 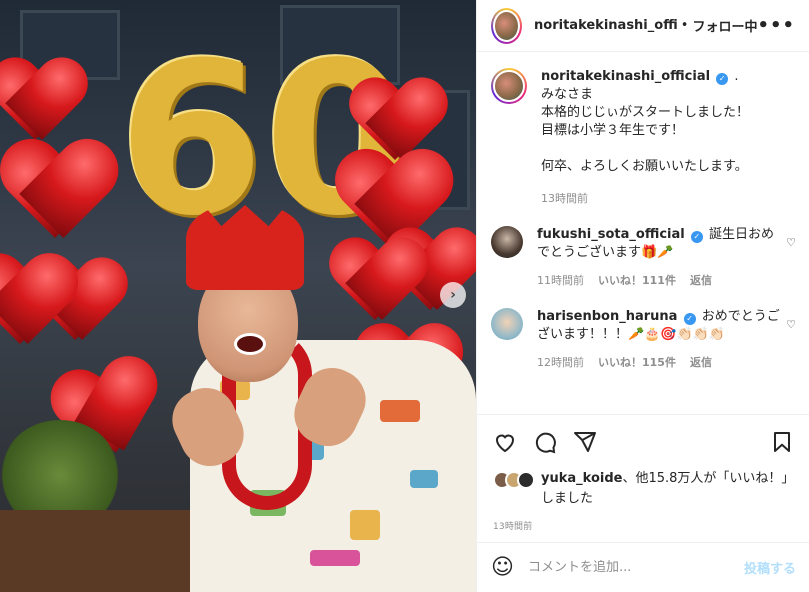 What do you see at coordinates (770, 567) in the screenshot?
I see `post-comment-button: 投稿する` at bounding box center [770, 567].